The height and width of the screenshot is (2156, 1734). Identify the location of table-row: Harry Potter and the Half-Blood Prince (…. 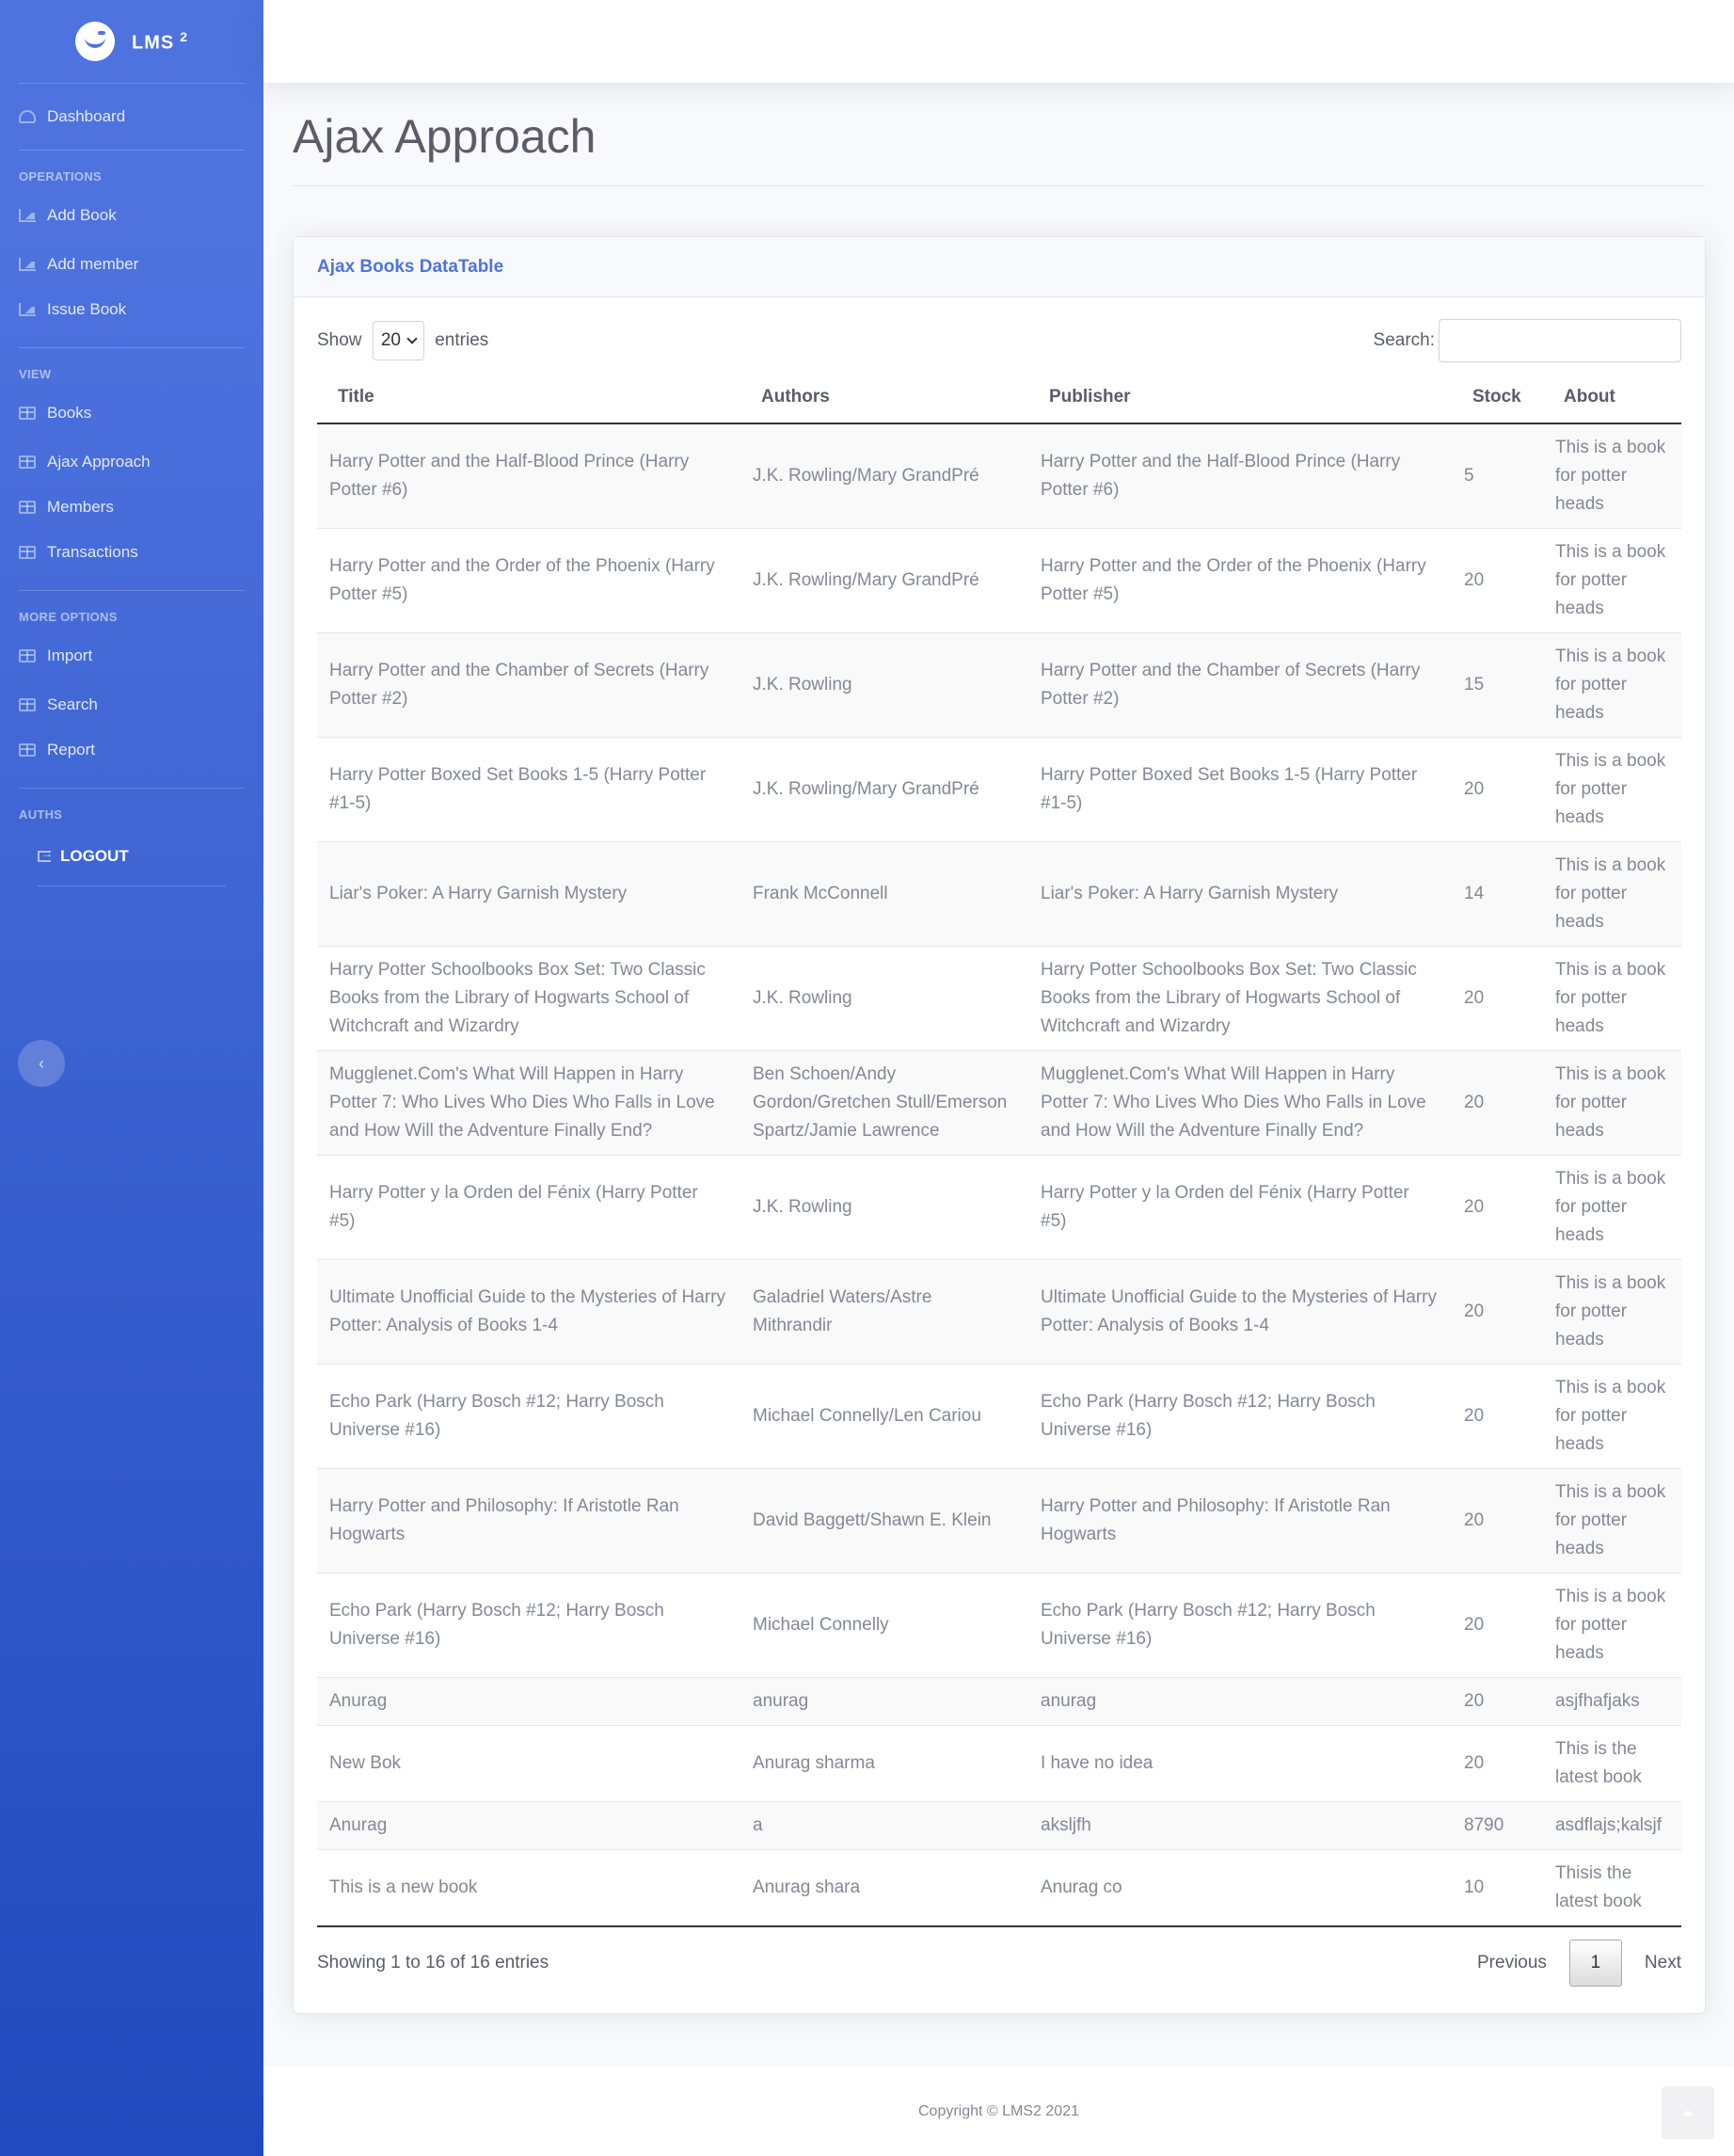
(999, 476).